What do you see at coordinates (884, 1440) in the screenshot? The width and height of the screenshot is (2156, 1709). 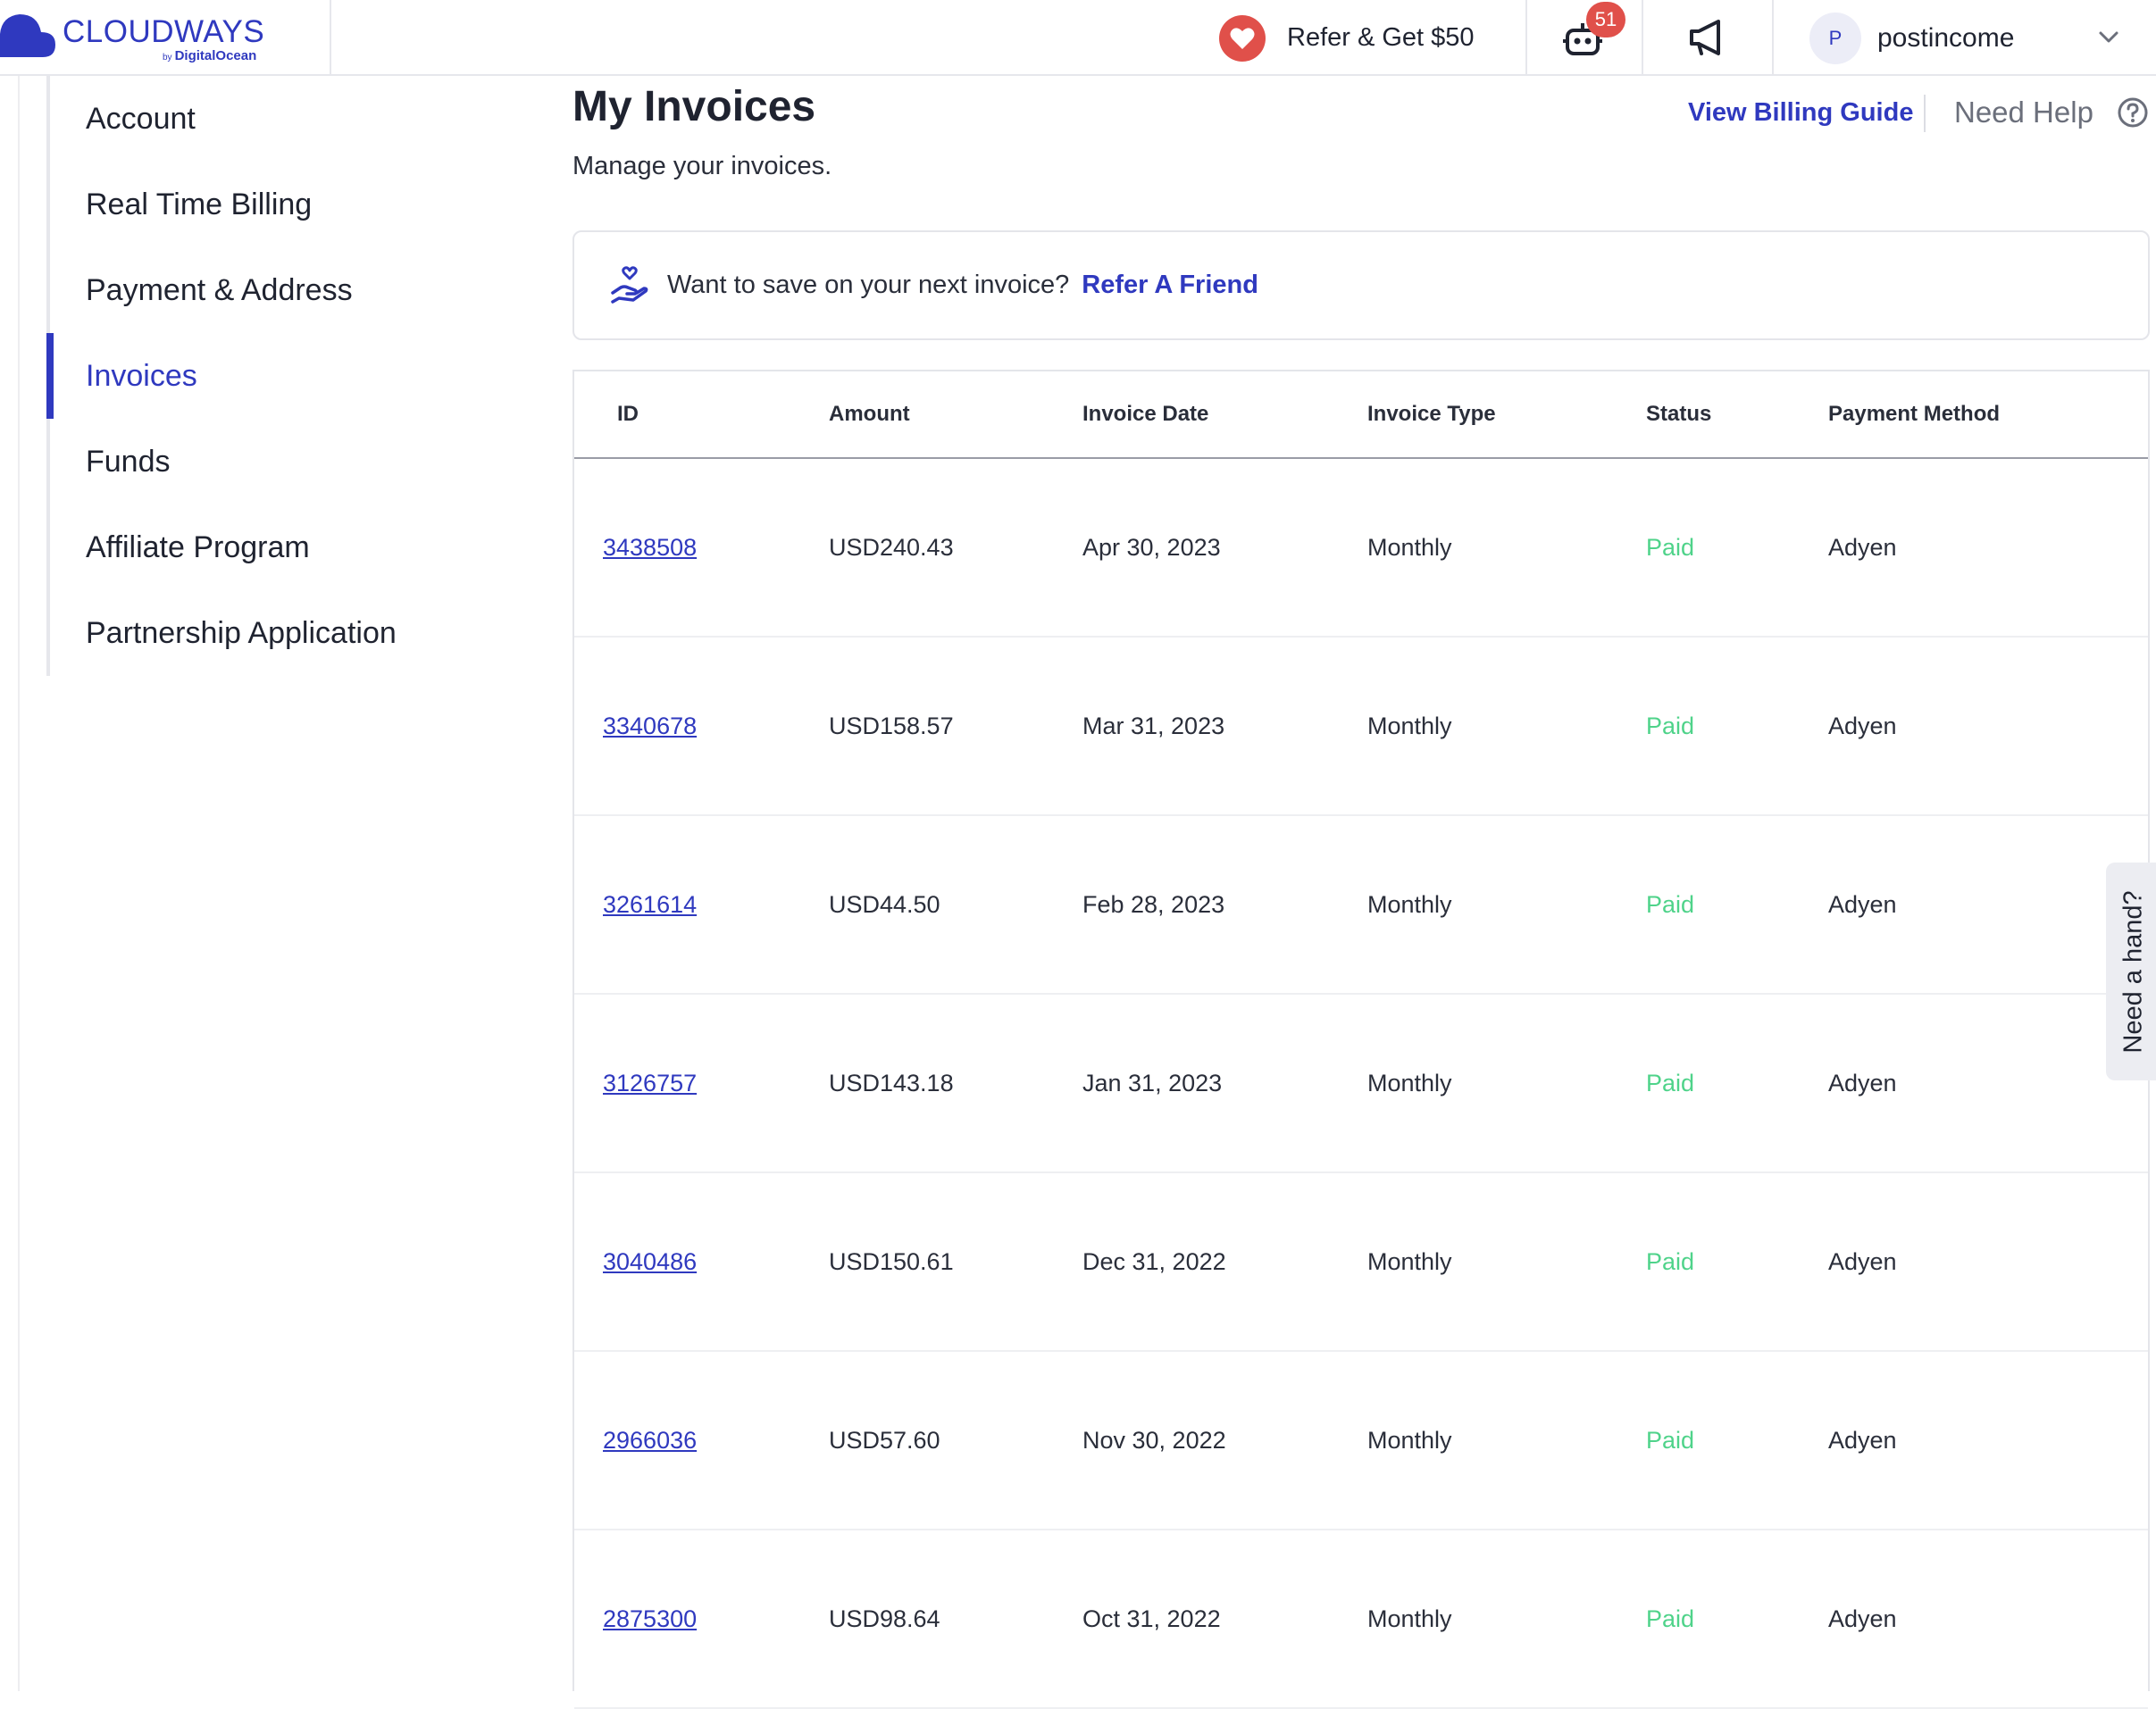 I see `invoice-amount: USD57.60` at bounding box center [884, 1440].